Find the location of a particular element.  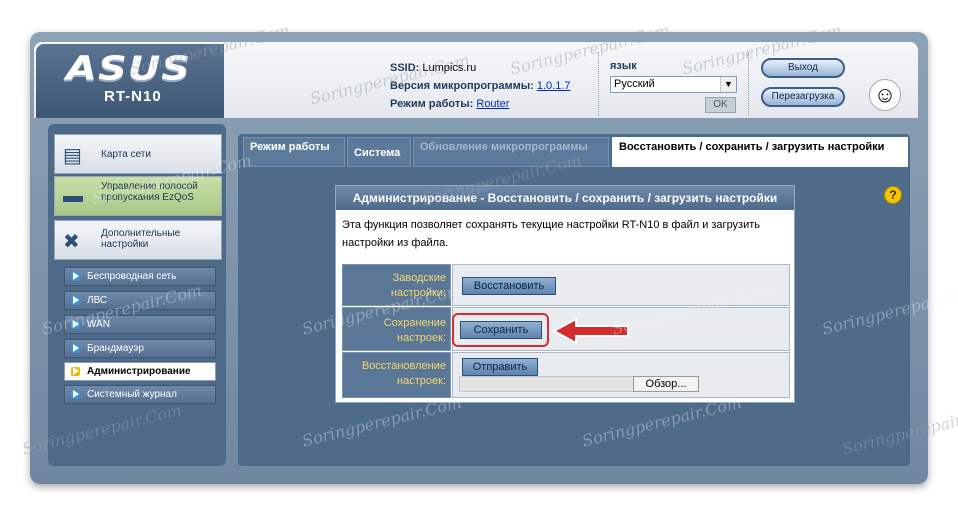

sidebar-item-system-log: Системный журнал is located at coordinates (140, 394).